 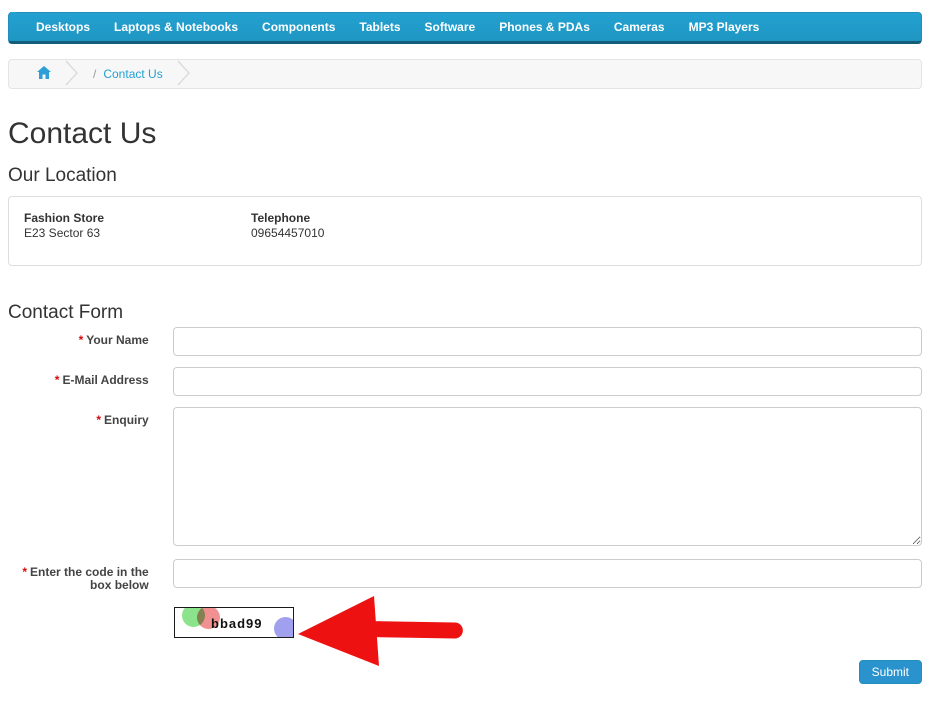 What do you see at coordinates (465, 622) in the screenshot?
I see `captcha-row: bbad99` at bounding box center [465, 622].